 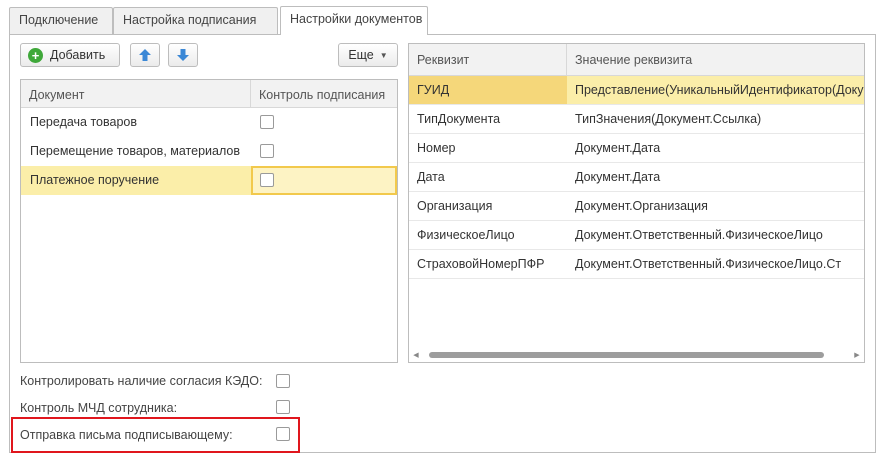 What do you see at coordinates (436, 148) in the screenshot?
I see `requisite-cell: Номер` at bounding box center [436, 148].